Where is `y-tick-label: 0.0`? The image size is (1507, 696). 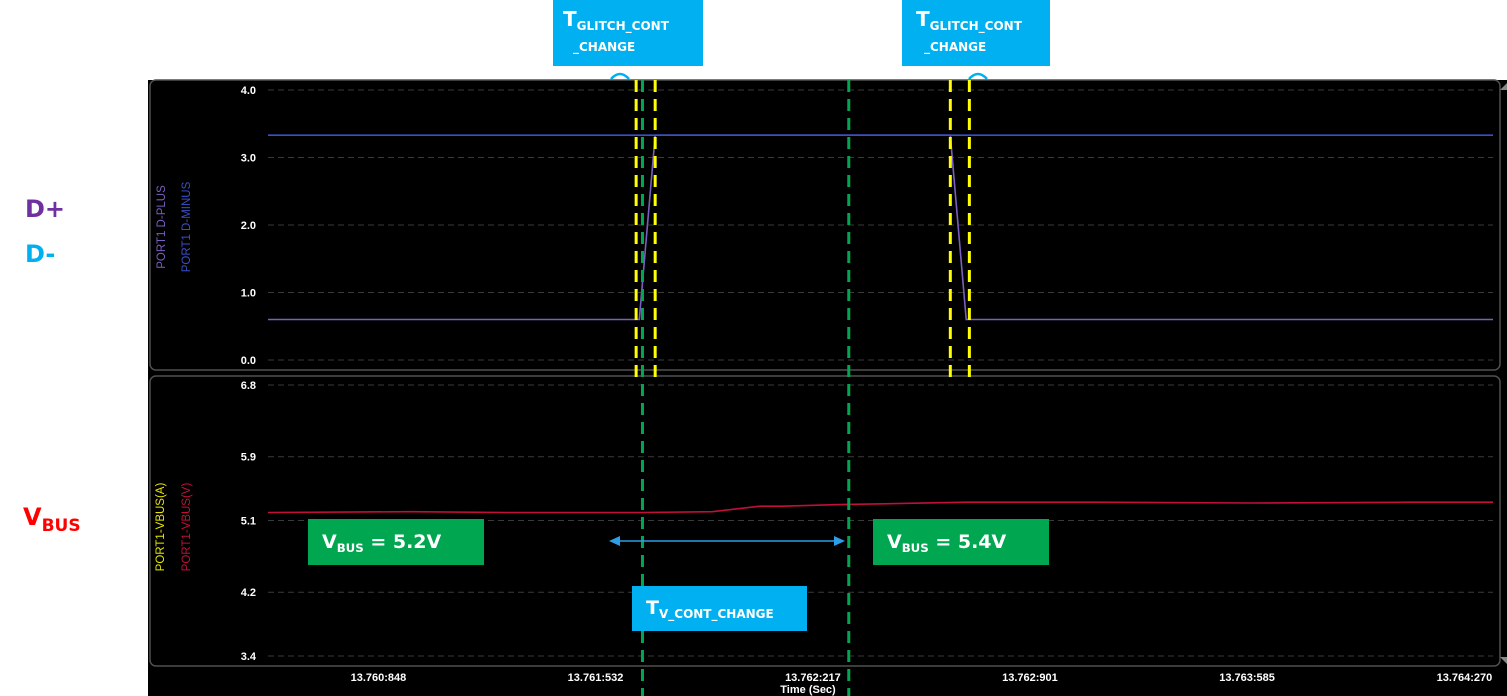
y-tick-label: 0.0 is located at coordinates (248, 361).